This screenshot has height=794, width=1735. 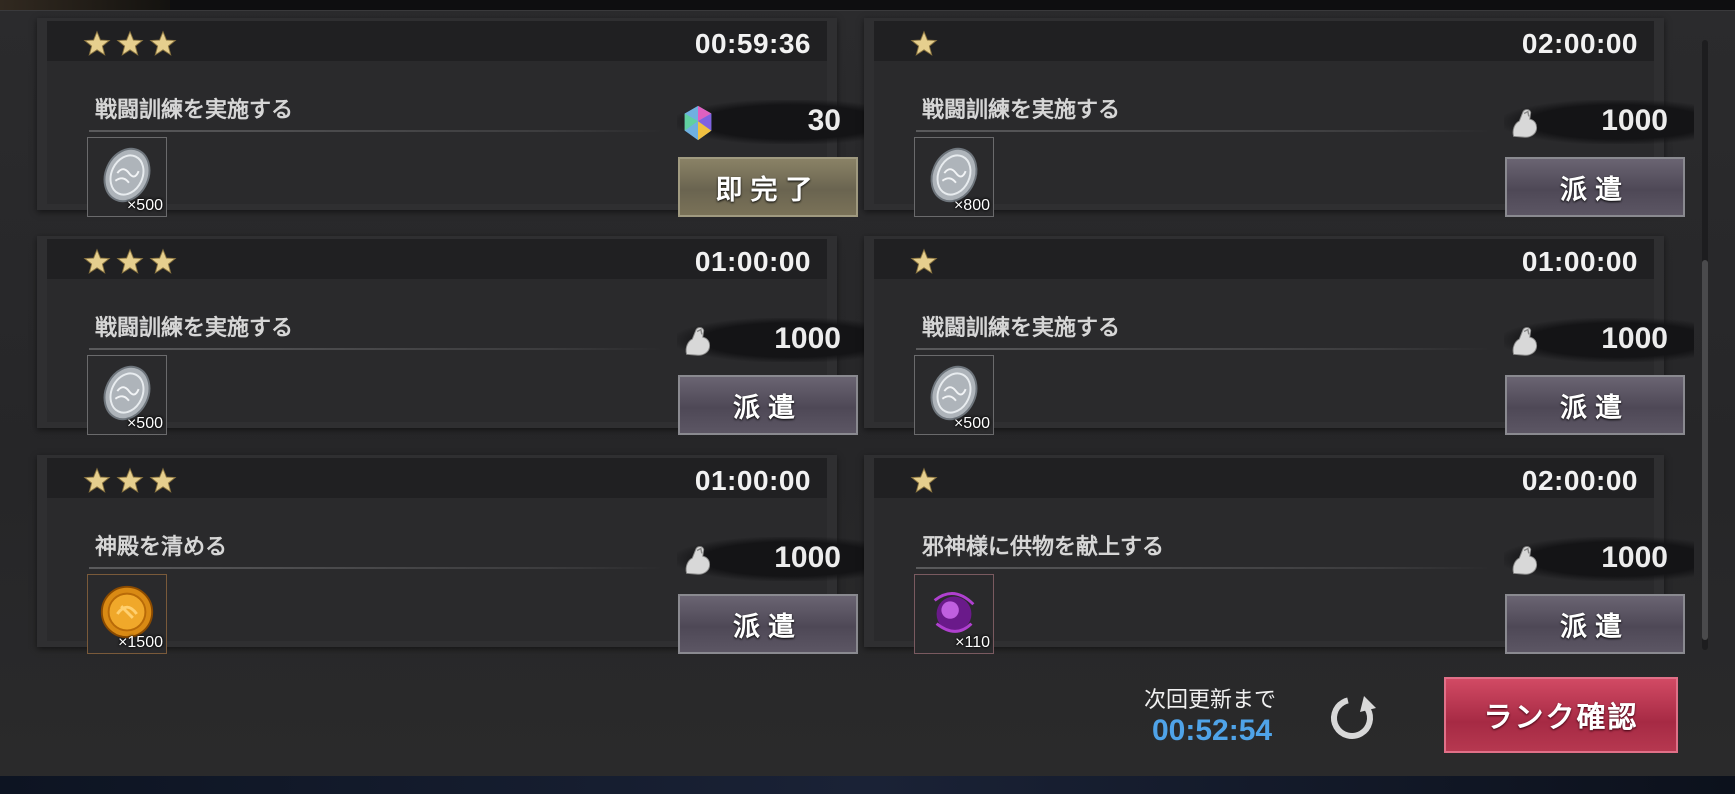 I want to click on mission-title: 神殿を清める, so click(x=161, y=547).